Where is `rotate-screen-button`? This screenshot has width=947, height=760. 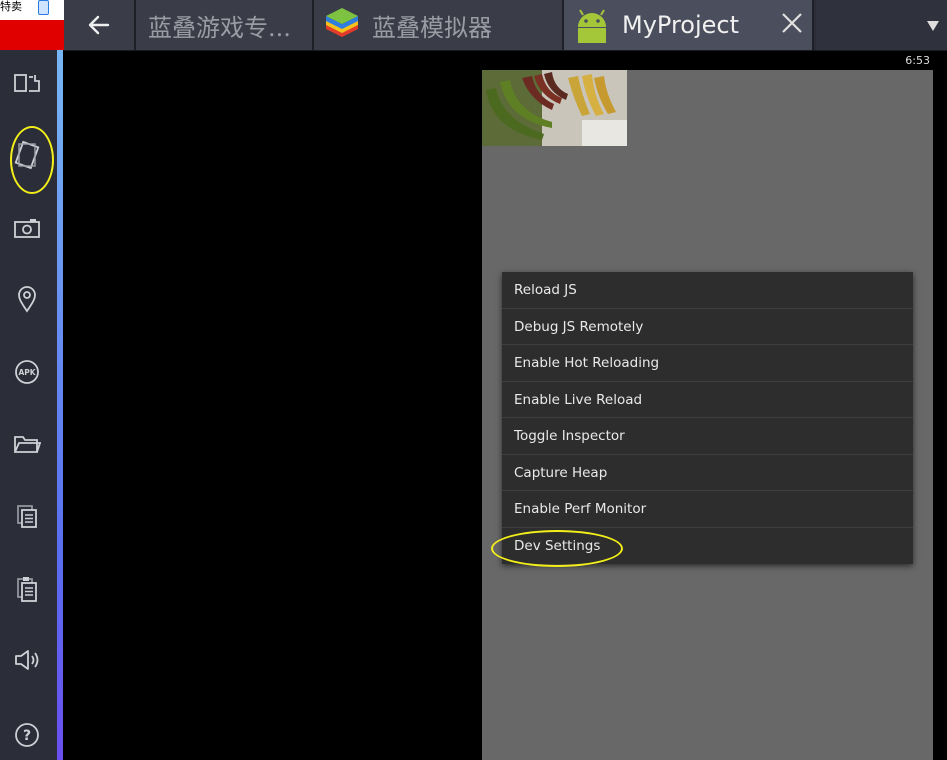
rotate-screen-button is located at coordinates (27, 155).